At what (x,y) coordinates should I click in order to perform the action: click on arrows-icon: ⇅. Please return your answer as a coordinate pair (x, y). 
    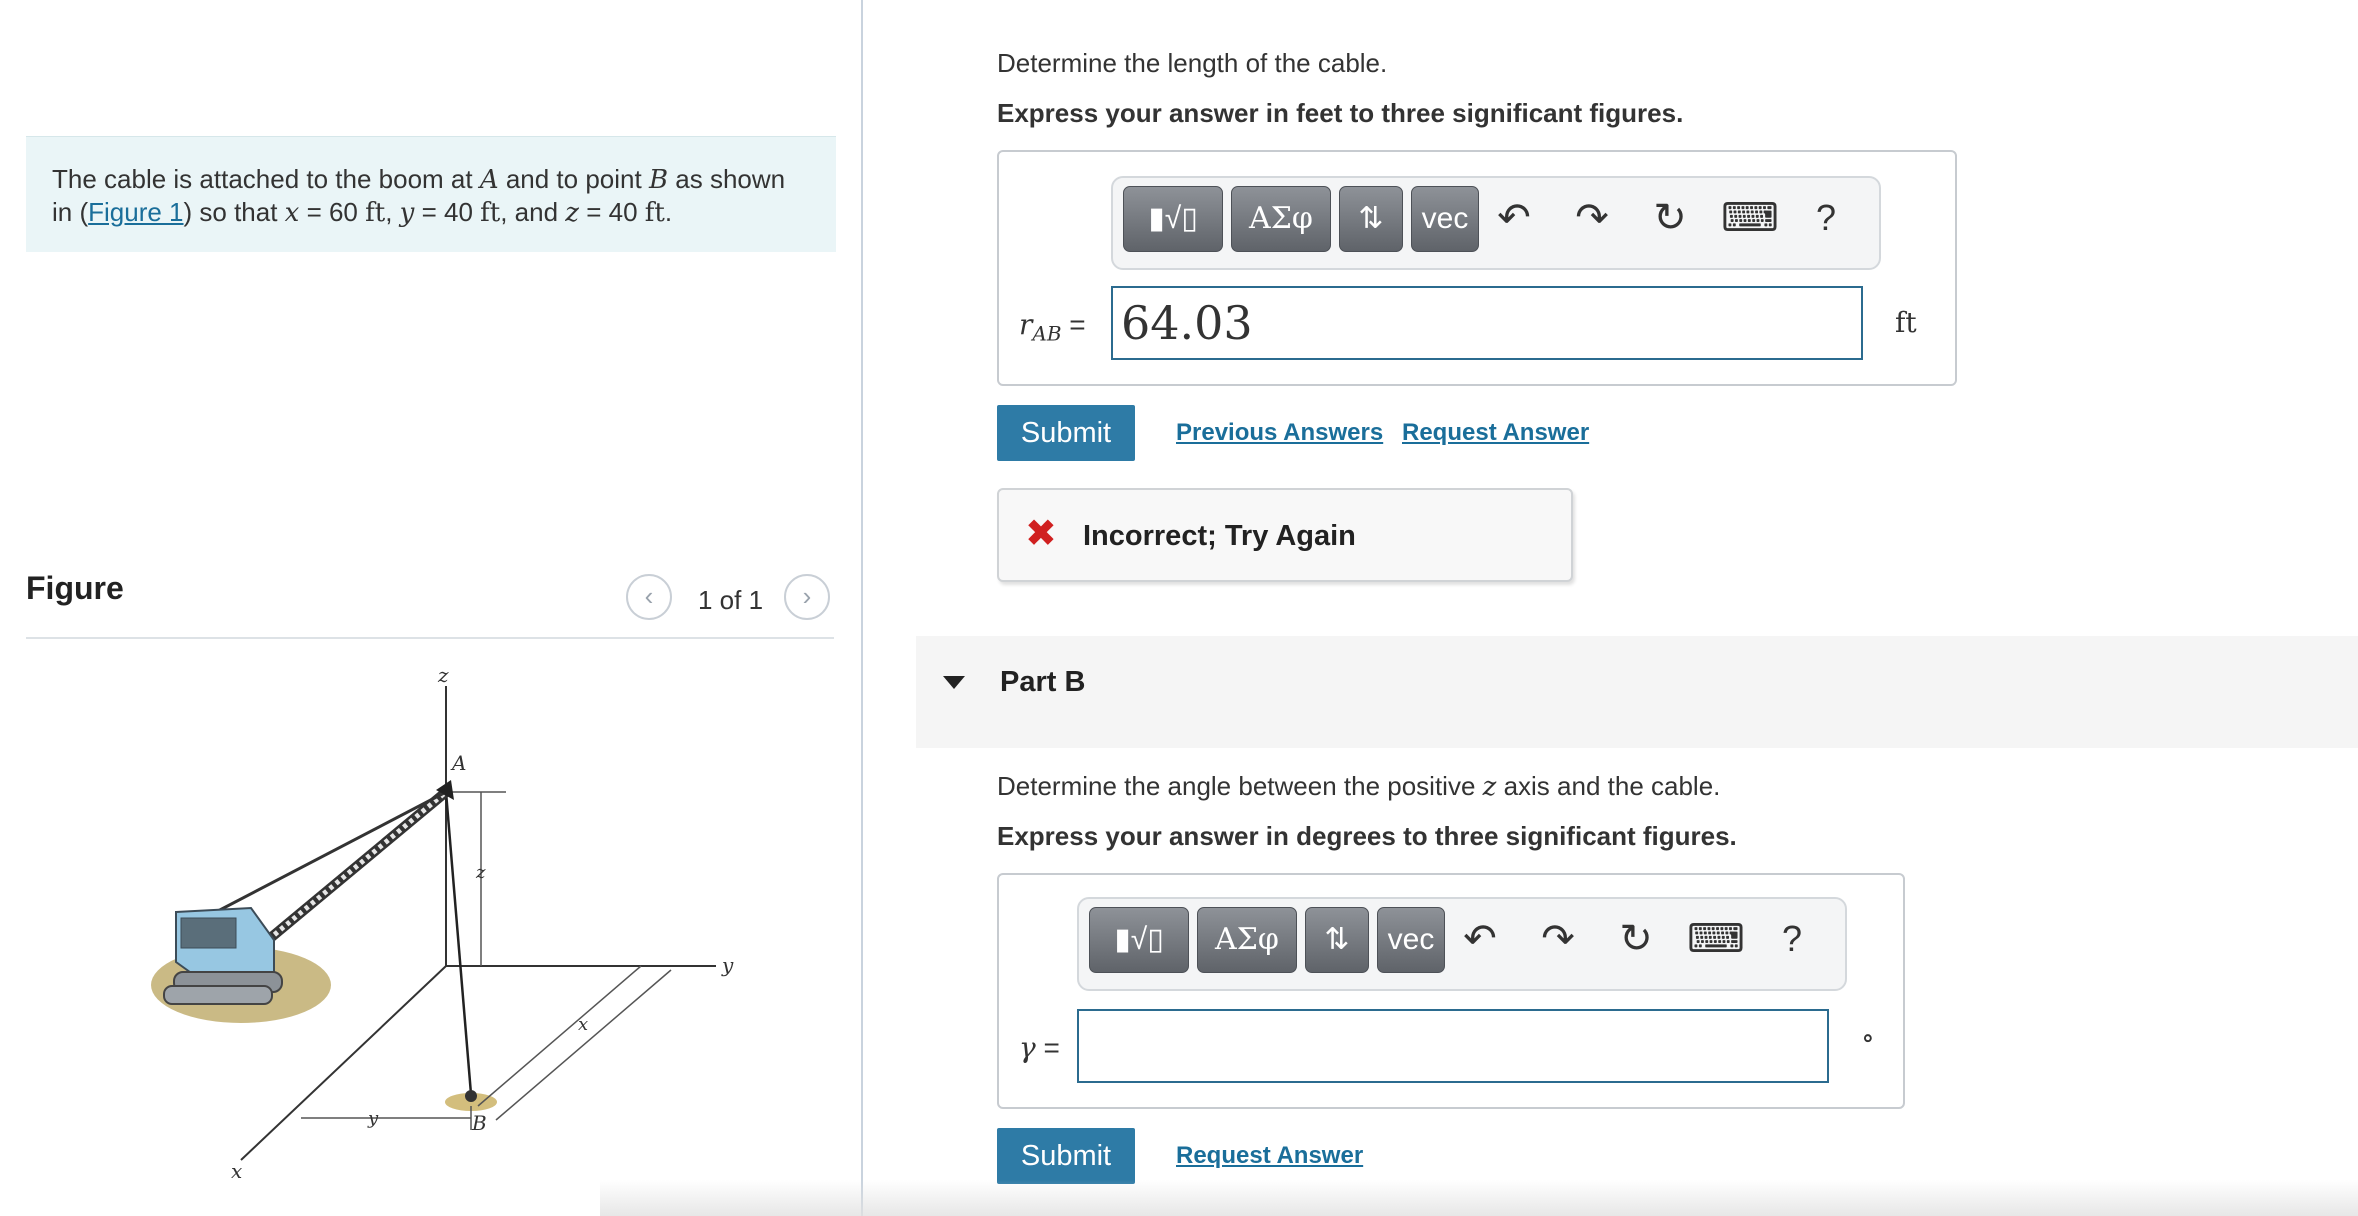
    Looking at the image, I should click on (1337, 939).